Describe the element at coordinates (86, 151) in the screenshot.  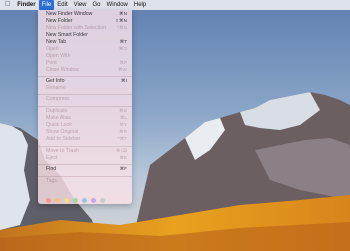
I see `menu-item-move-to-trash: Move to Trash ⌘⌫` at that location.